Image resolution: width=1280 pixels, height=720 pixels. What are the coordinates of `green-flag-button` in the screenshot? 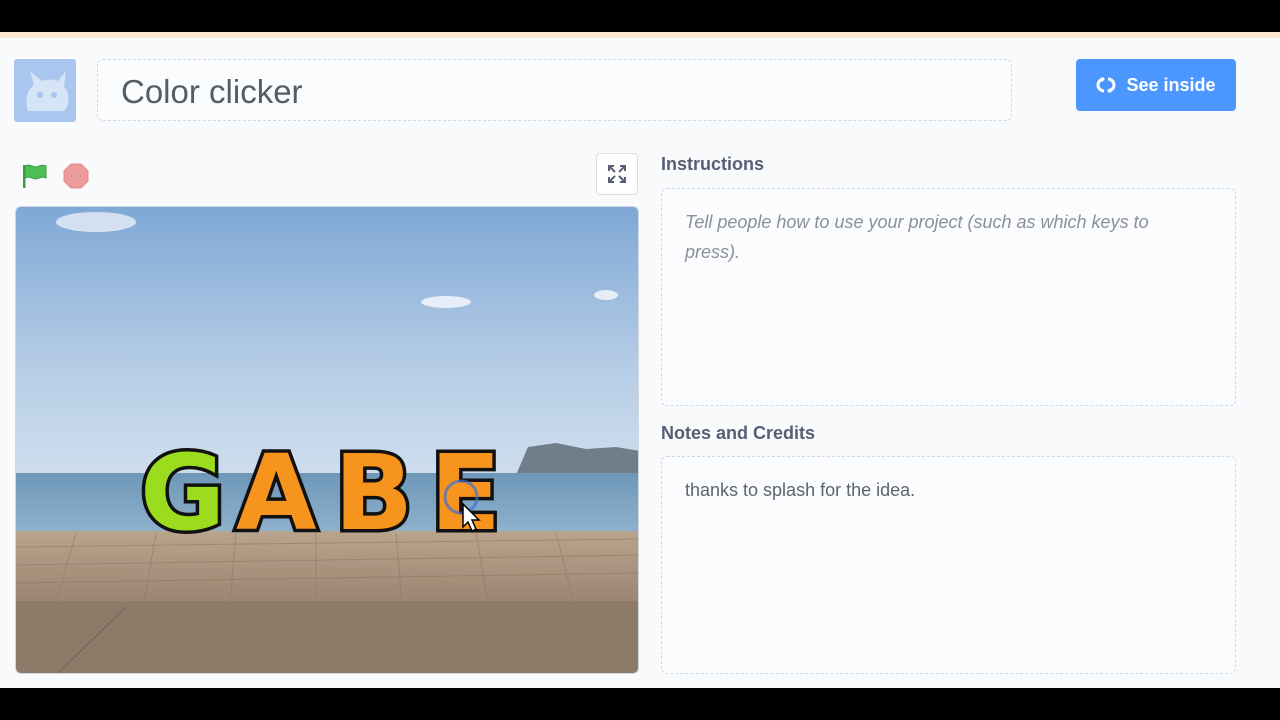 It's located at (34, 176).